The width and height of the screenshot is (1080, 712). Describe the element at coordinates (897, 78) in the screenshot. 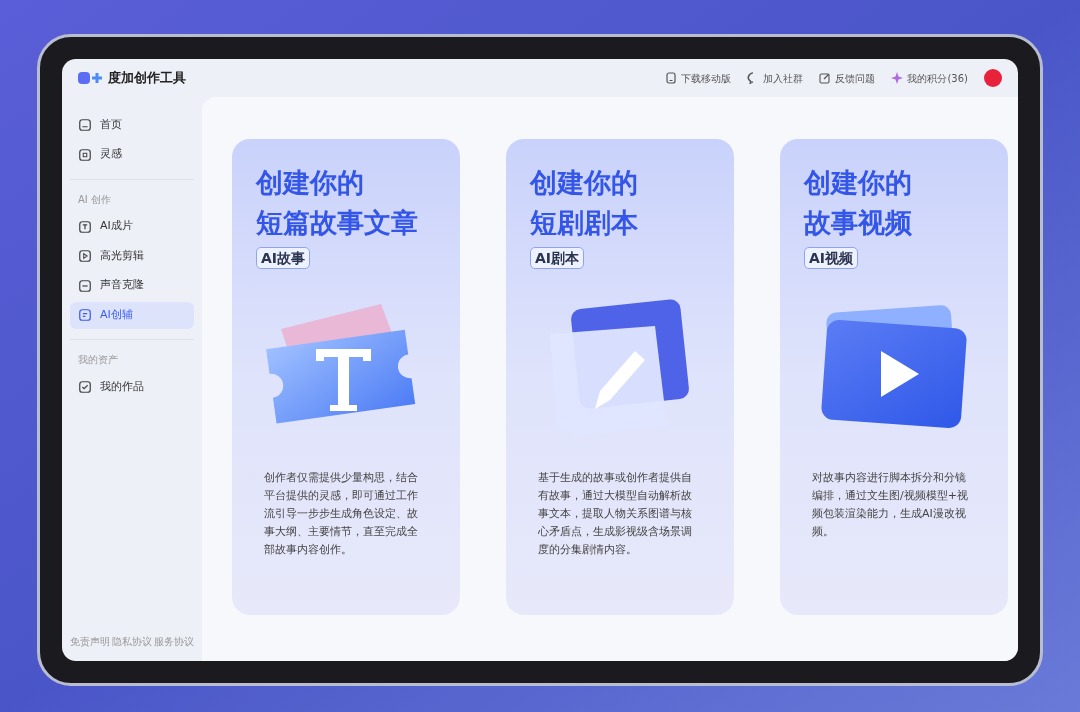

I see `sparkle-icon` at that location.